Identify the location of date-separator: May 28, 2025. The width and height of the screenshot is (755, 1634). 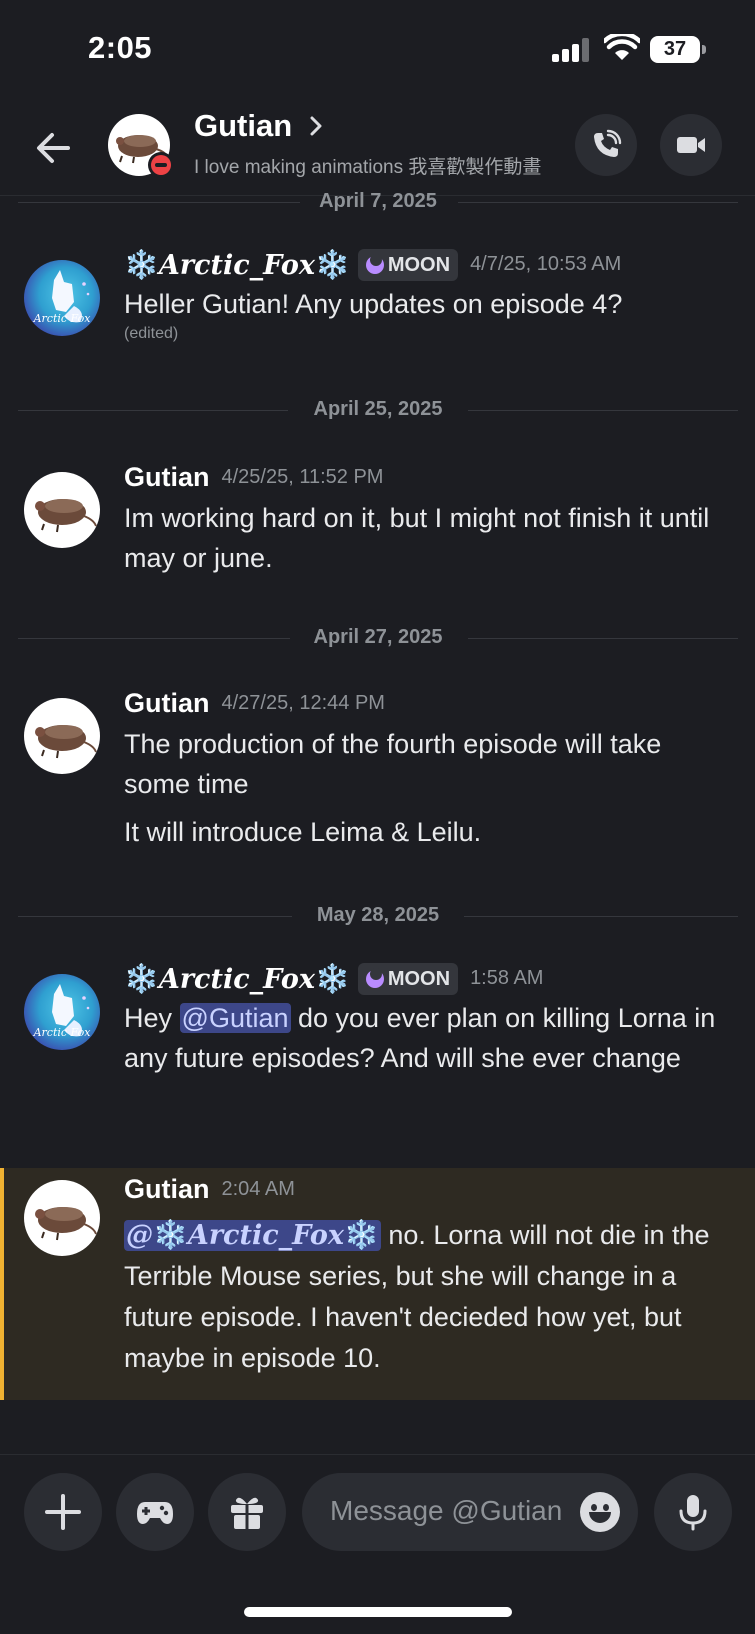
(378, 916).